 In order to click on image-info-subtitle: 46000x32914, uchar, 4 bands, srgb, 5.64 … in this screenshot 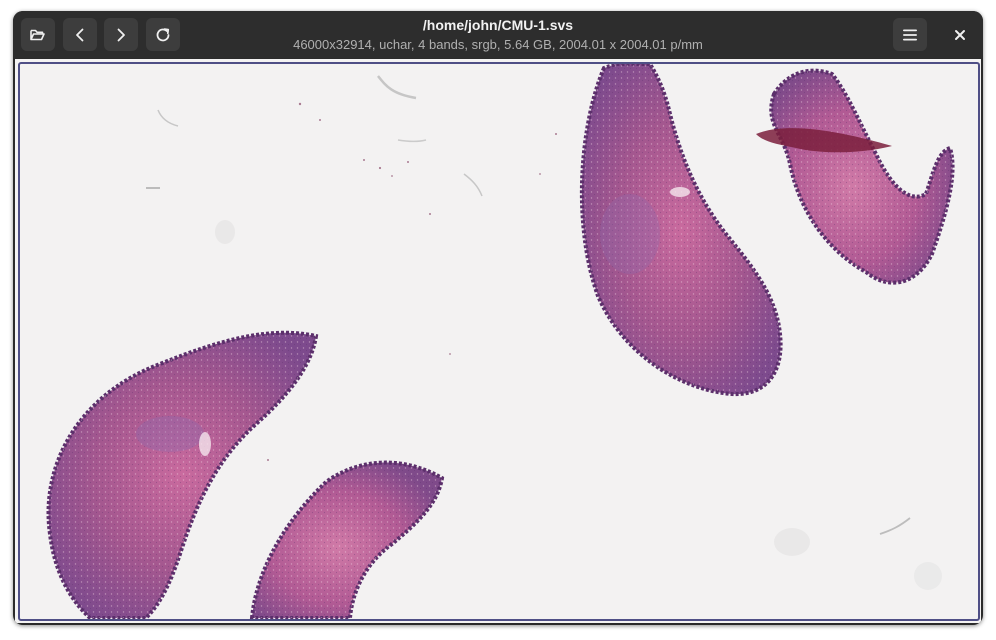, I will do `click(498, 44)`.